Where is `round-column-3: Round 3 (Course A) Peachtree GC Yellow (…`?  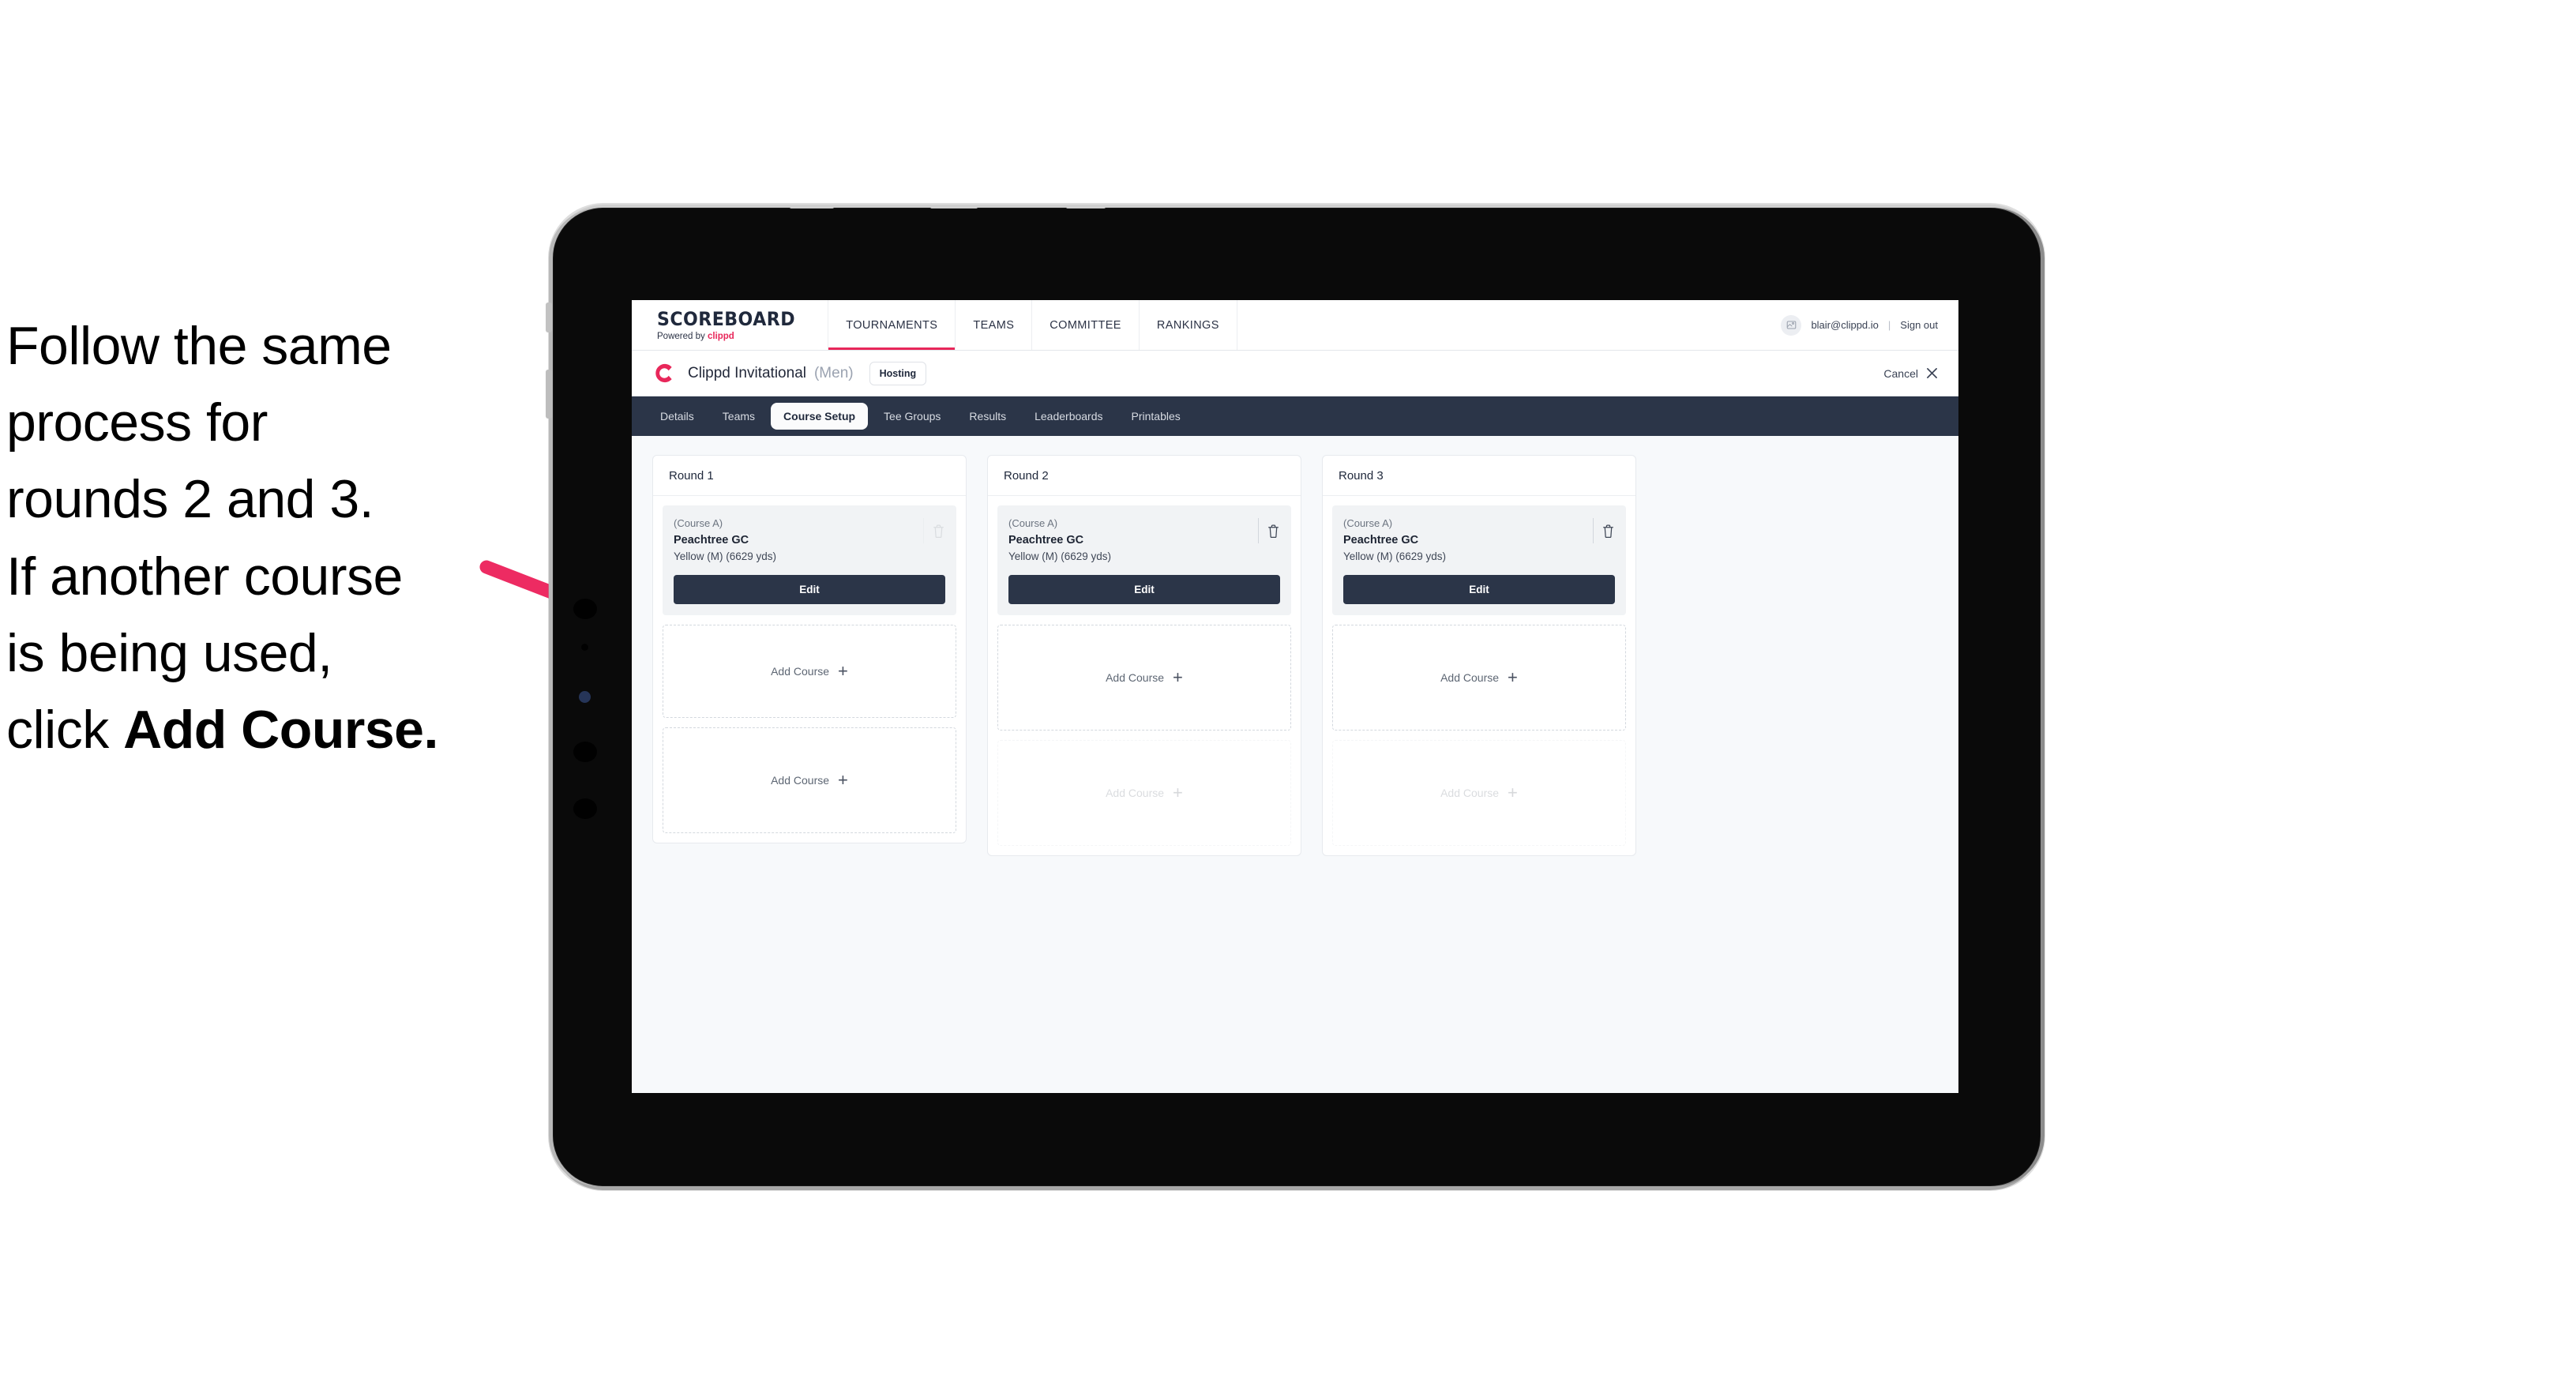 round-column-3: Round 3 (Course A) Peachtree GC Yellow (… is located at coordinates (1479, 656).